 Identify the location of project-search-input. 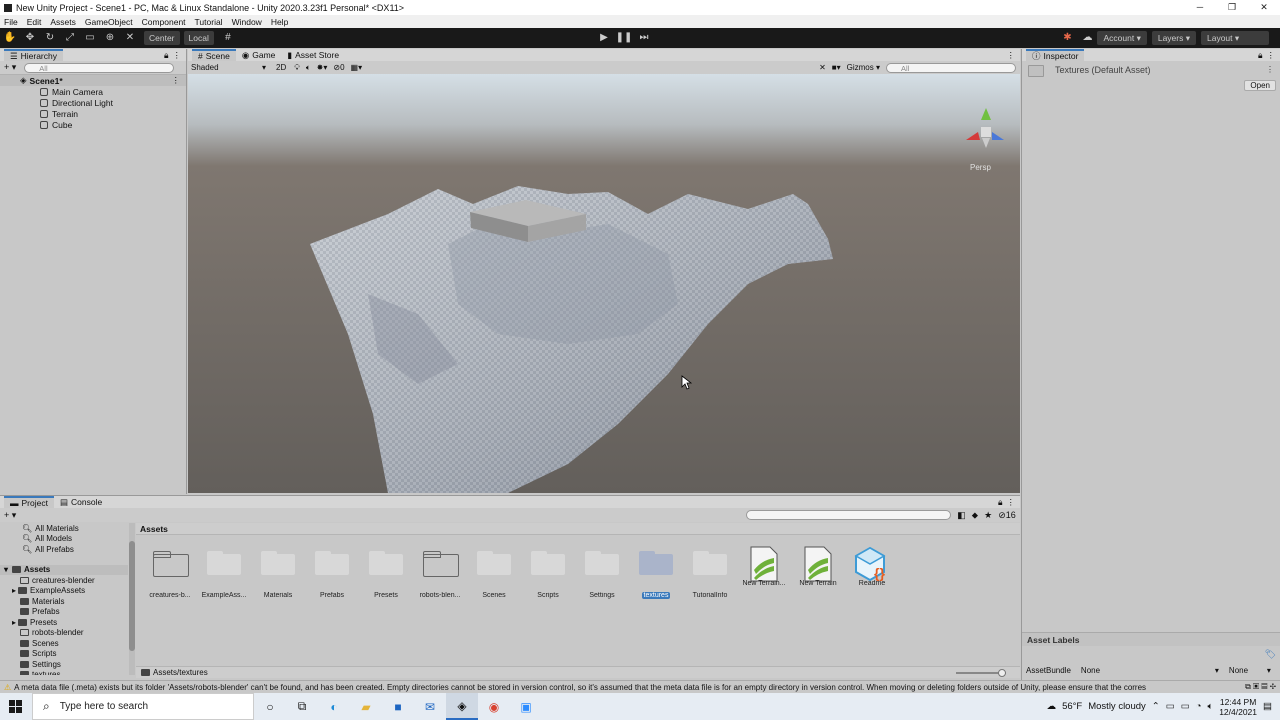
(849, 515).